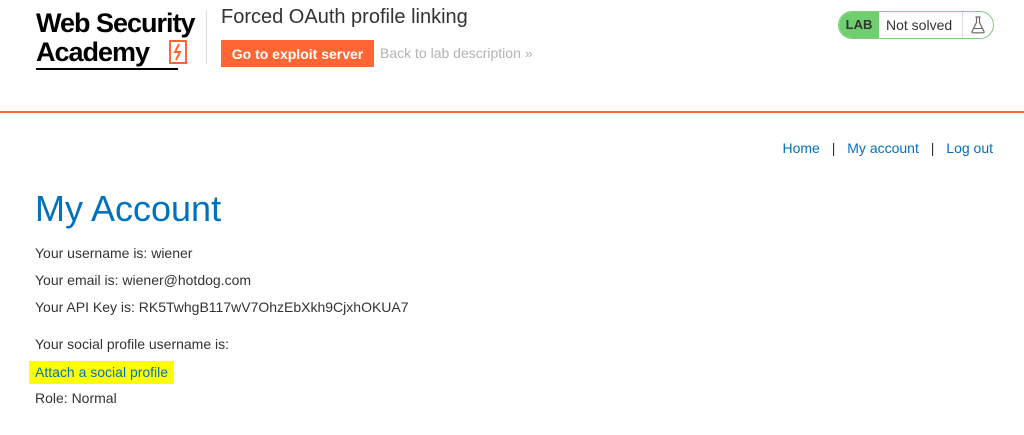 This screenshot has width=1024, height=435. Describe the element at coordinates (883, 148) in the screenshot. I see `nav-my-account-link: My account` at that location.